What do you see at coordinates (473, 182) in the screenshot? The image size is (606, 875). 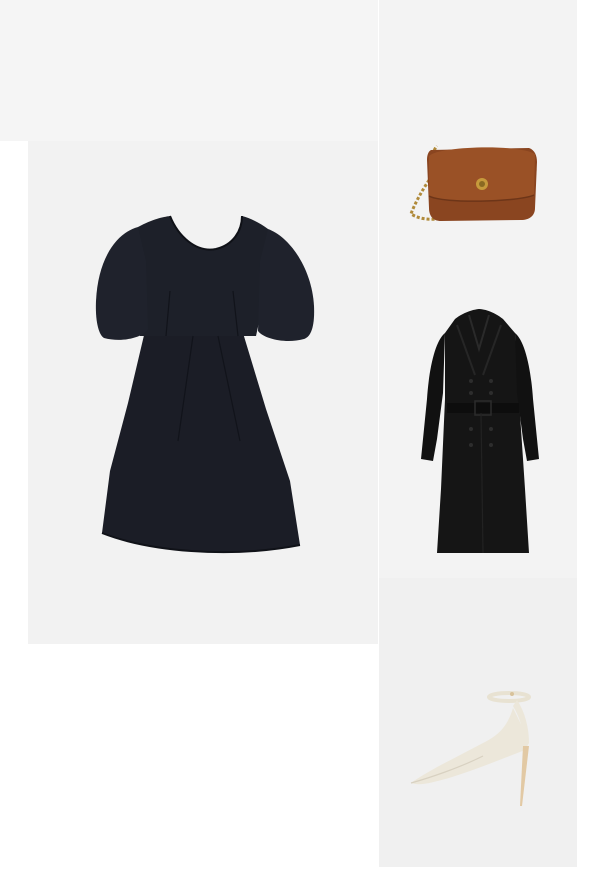 I see `brown-handbag-icon` at bounding box center [473, 182].